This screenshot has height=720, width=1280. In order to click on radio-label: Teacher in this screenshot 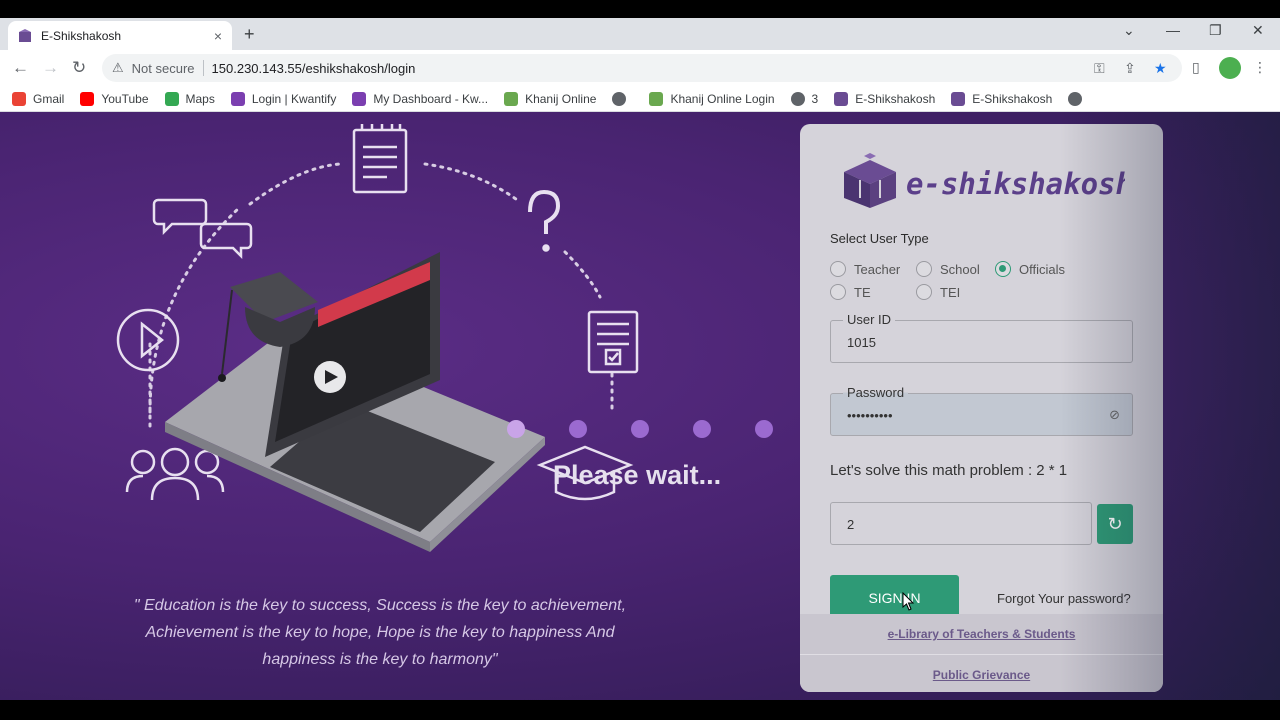, I will do `click(877, 269)`.